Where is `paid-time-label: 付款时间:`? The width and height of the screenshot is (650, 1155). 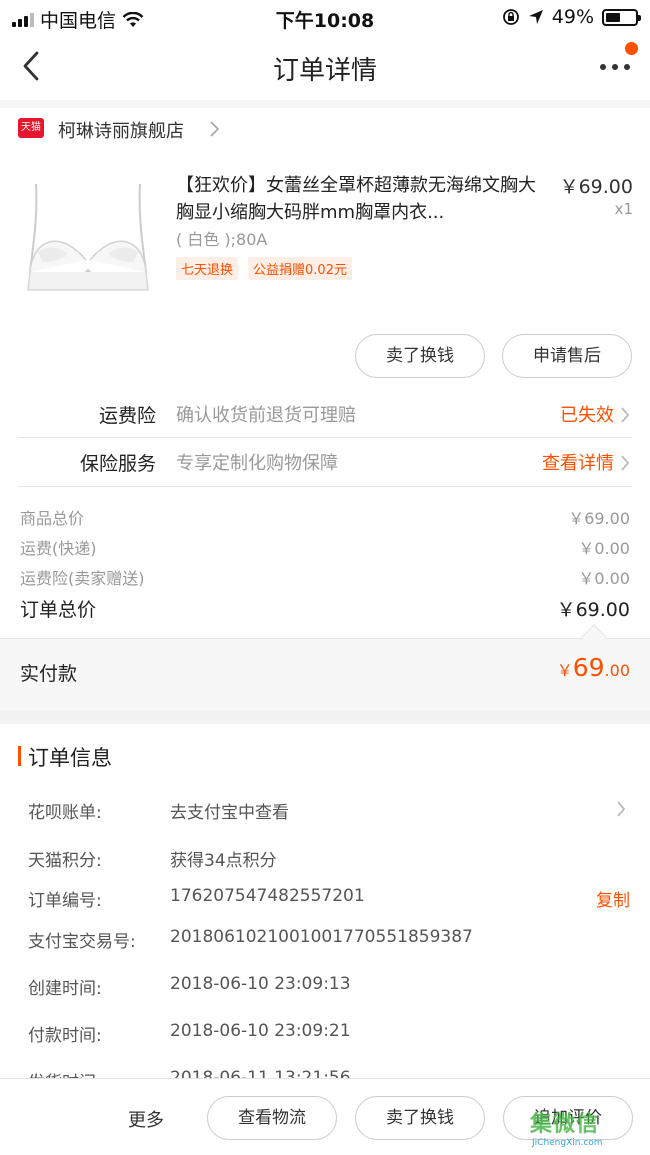 paid-time-label: 付款时间: is located at coordinates (65, 1036).